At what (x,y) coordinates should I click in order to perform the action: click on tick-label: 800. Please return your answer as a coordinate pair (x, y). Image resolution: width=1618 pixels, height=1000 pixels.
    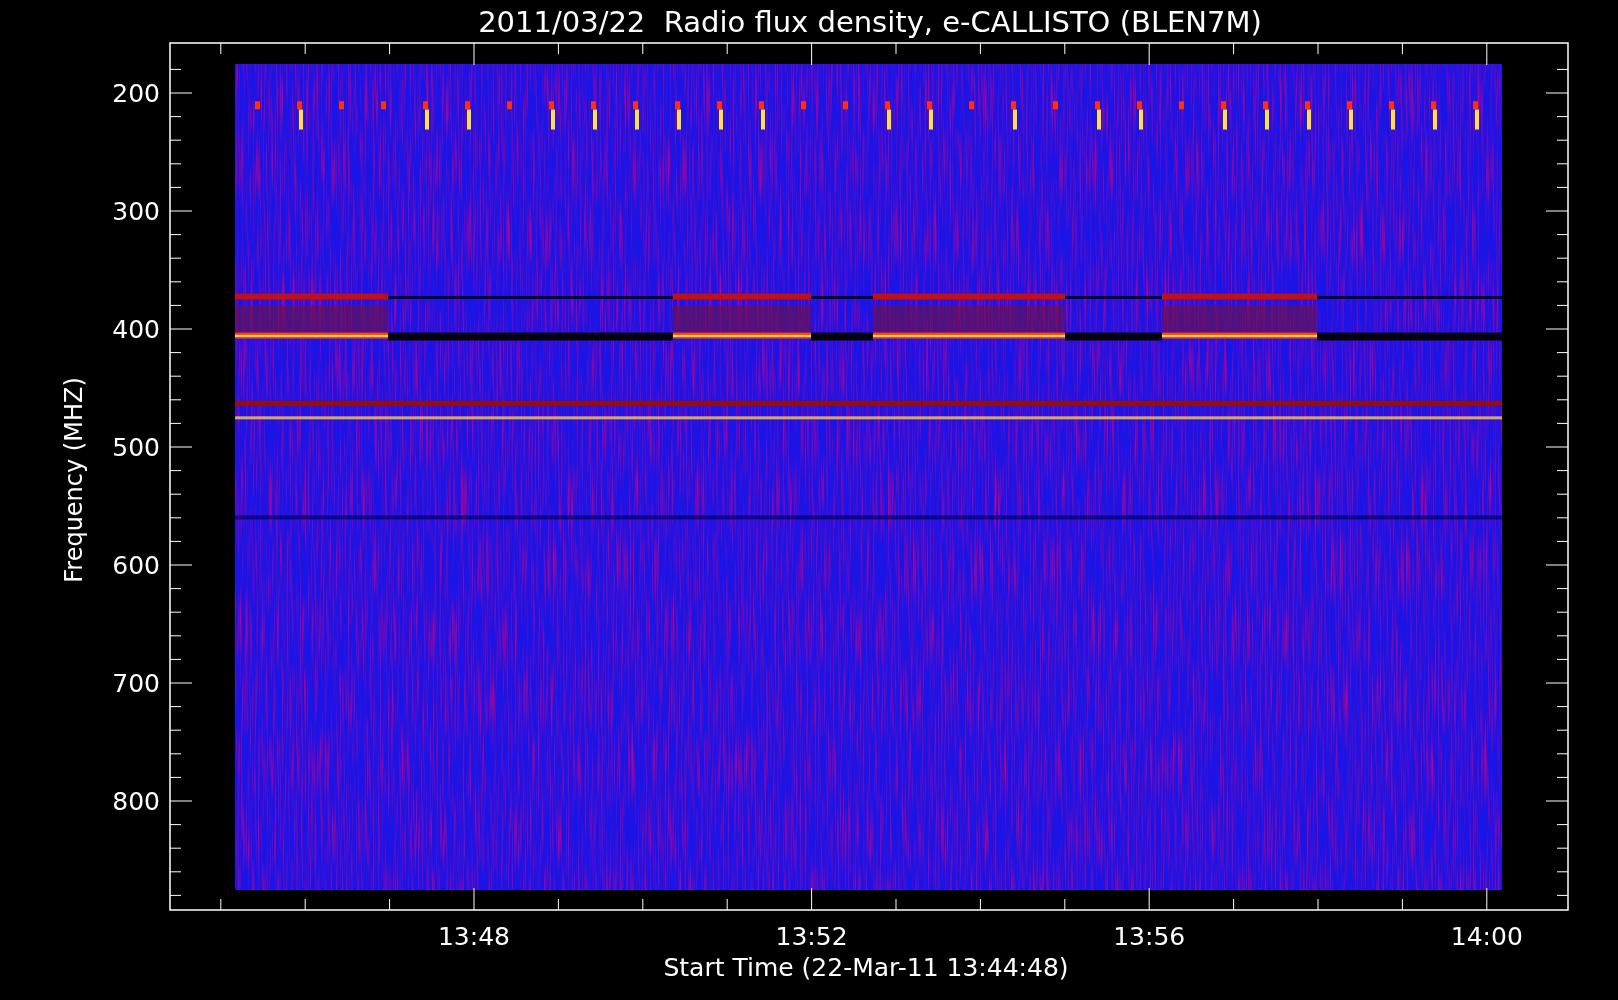
    Looking at the image, I should click on (136, 801).